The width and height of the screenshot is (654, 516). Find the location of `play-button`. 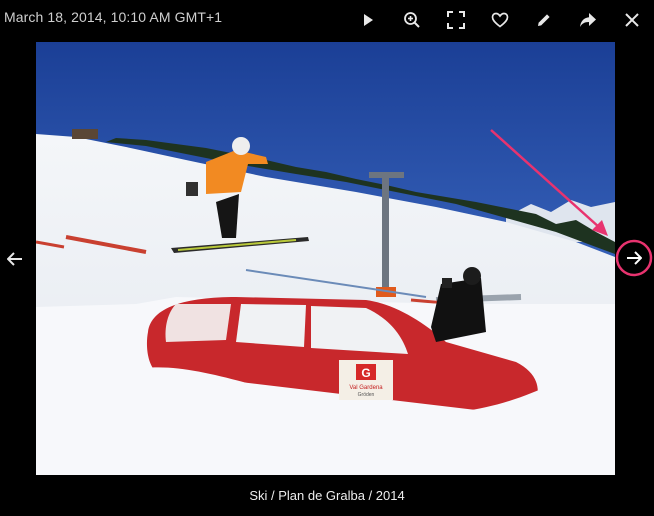

play-button is located at coordinates (368, 20).